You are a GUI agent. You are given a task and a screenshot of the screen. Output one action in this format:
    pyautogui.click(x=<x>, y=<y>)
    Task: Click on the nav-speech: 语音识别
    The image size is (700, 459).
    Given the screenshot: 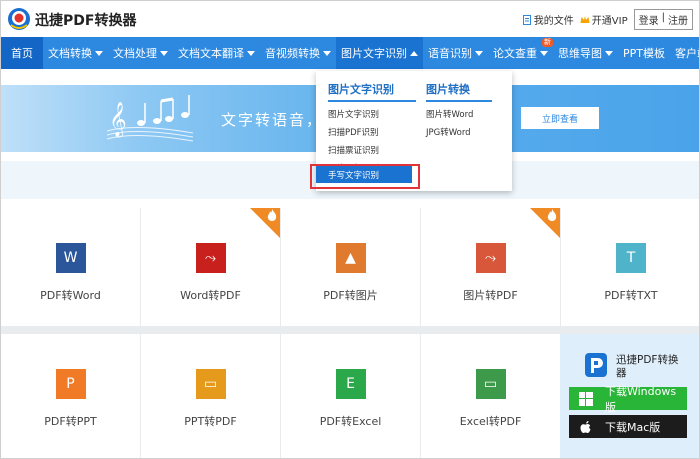 What is the action you would take?
    pyautogui.click(x=455, y=53)
    